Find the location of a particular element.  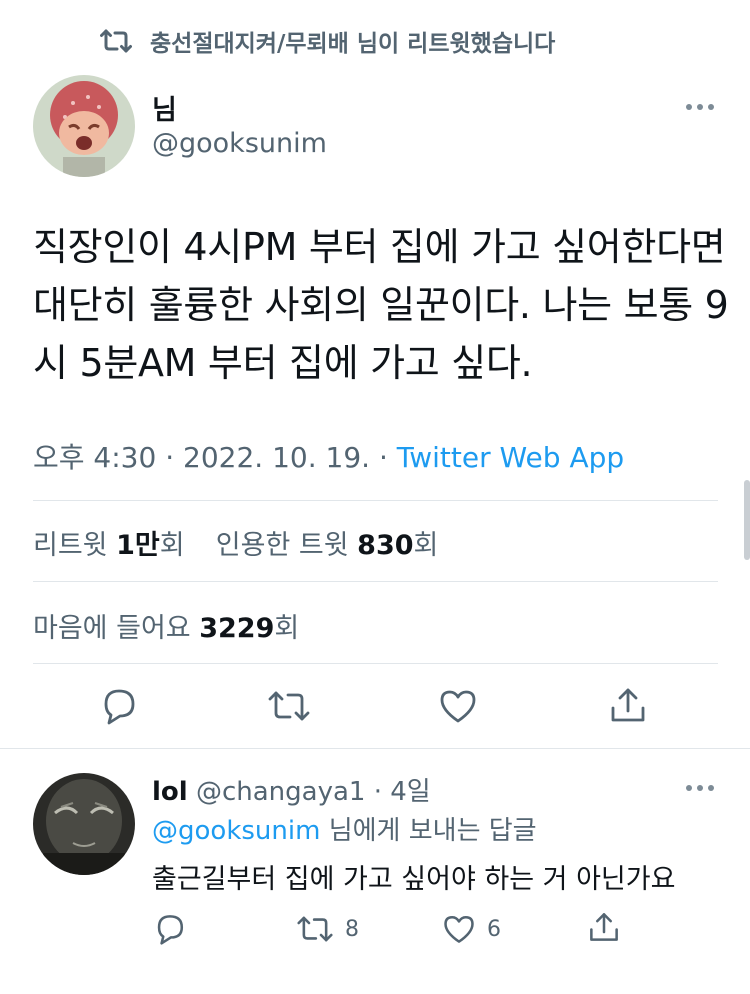

reply-author-name: lol is located at coordinates (170, 792).